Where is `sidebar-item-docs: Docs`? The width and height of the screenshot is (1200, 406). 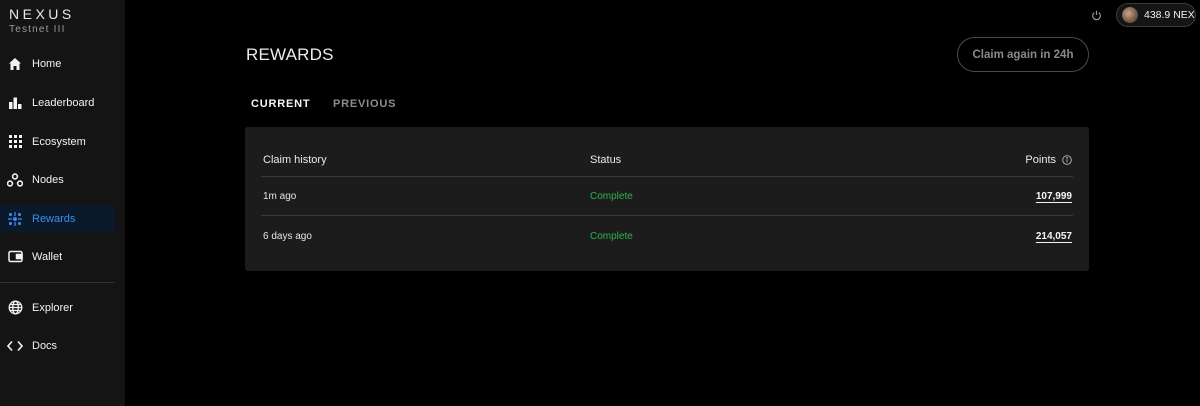 sidebar-item-docs: Docs is located at coordinates (57, 345).